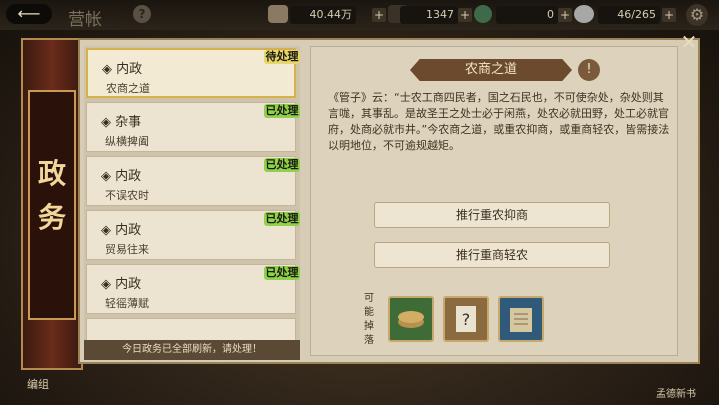  I want to click on unknown-reward-icon: ?, so click(466, 319).